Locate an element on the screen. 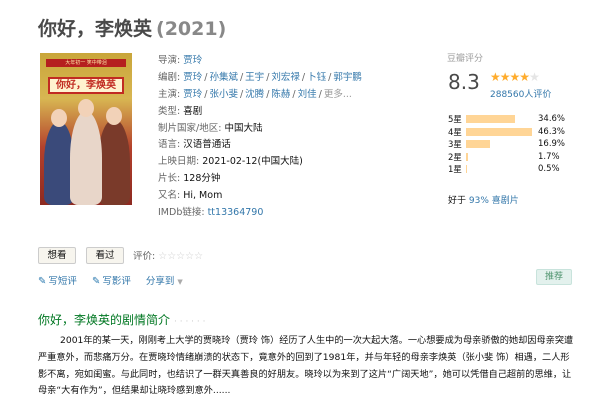  writer-link: 贾玲 is located at coordinates (192, 77).